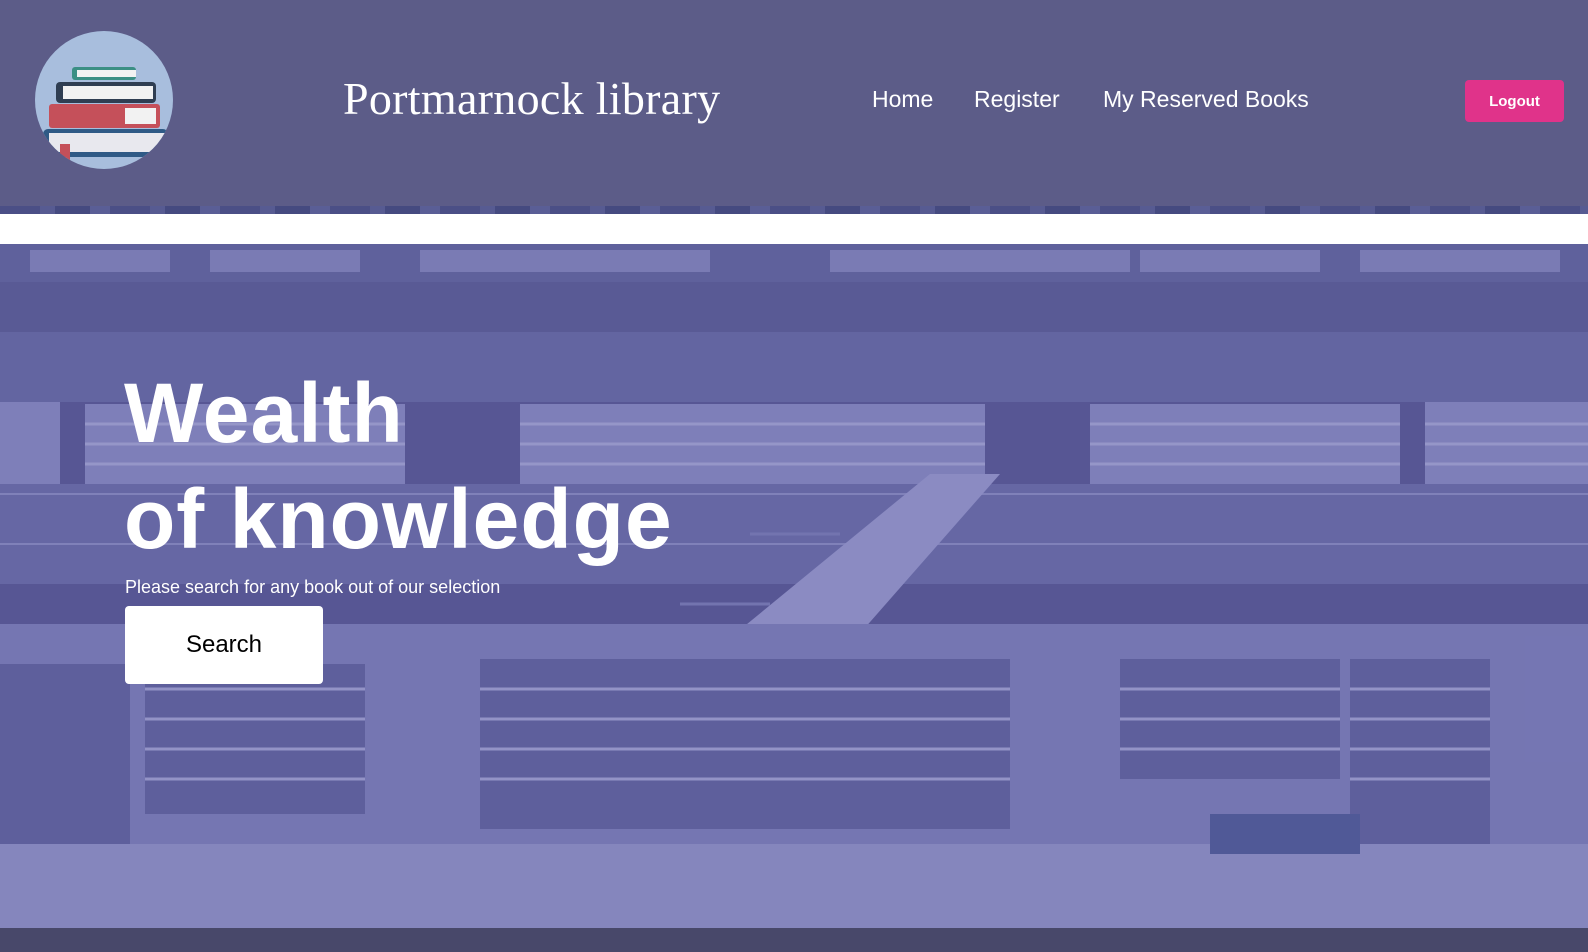 The width and height of the screenshot is (1588, 952). What do you see at coordinates (1017, 99) in the screenshot?
I see `nav-register-link: Register` at bounding box center [1017, 99].